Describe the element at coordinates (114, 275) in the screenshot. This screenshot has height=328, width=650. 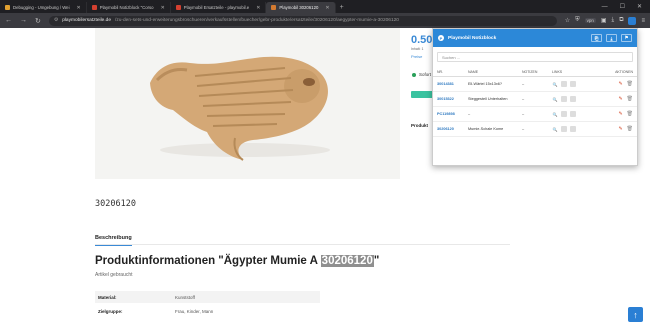
I see `product-condition: Artikel gebraucht` at that location.